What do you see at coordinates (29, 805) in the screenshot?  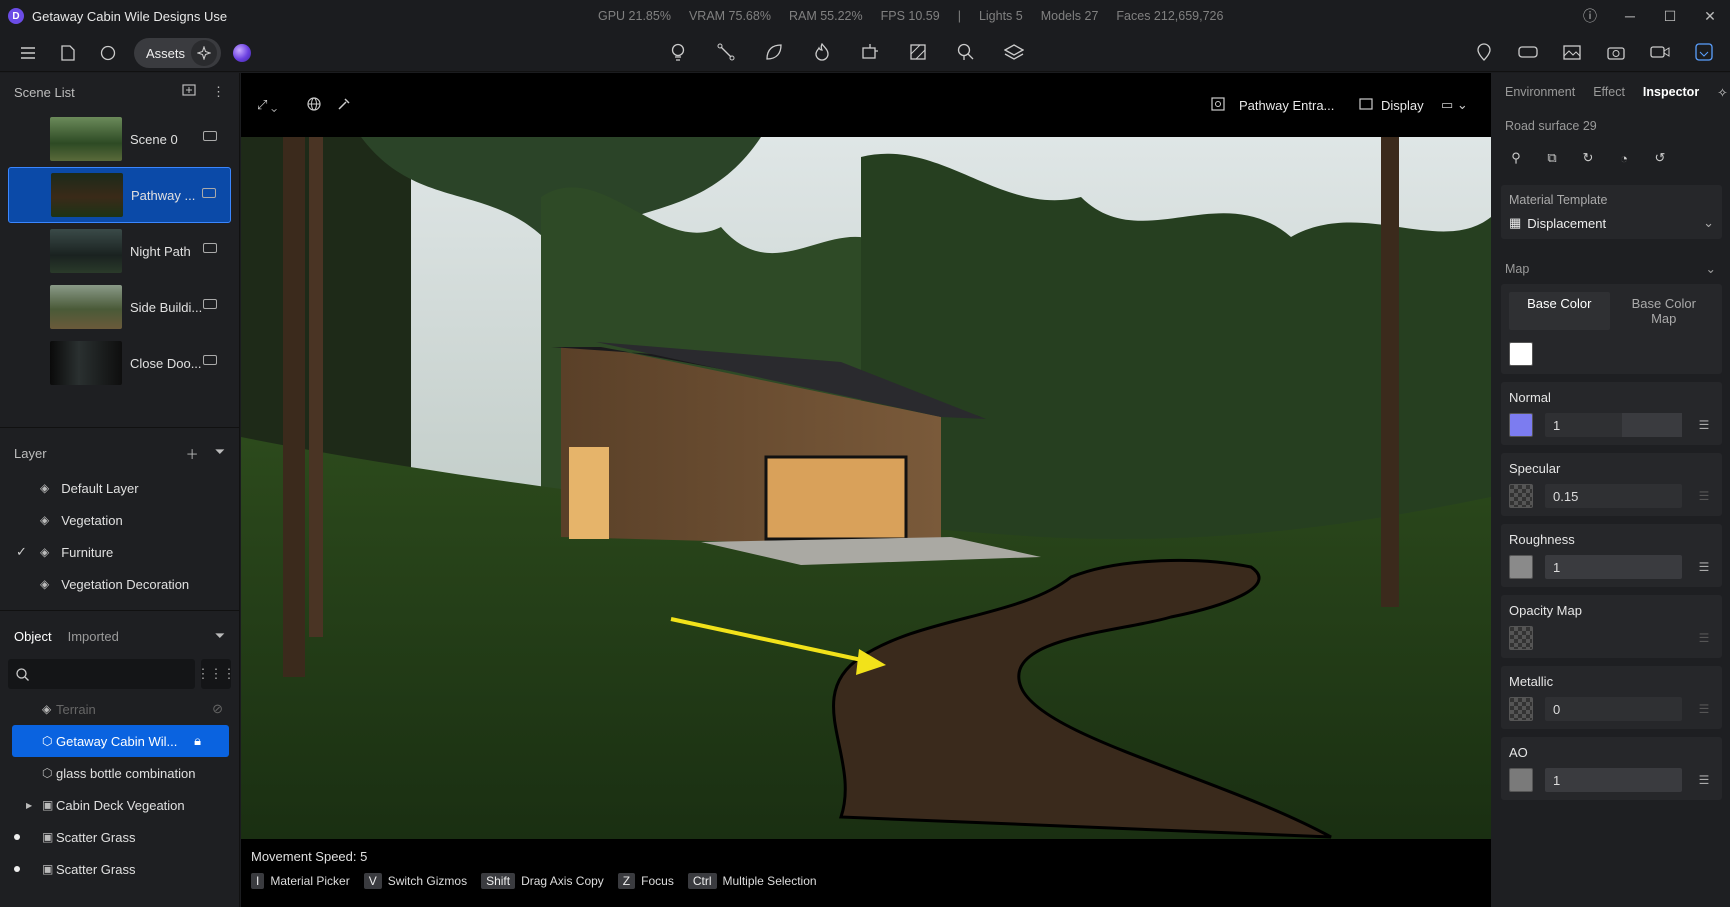 I see `expand-icon: ▶` at bounding box center [29, 805].